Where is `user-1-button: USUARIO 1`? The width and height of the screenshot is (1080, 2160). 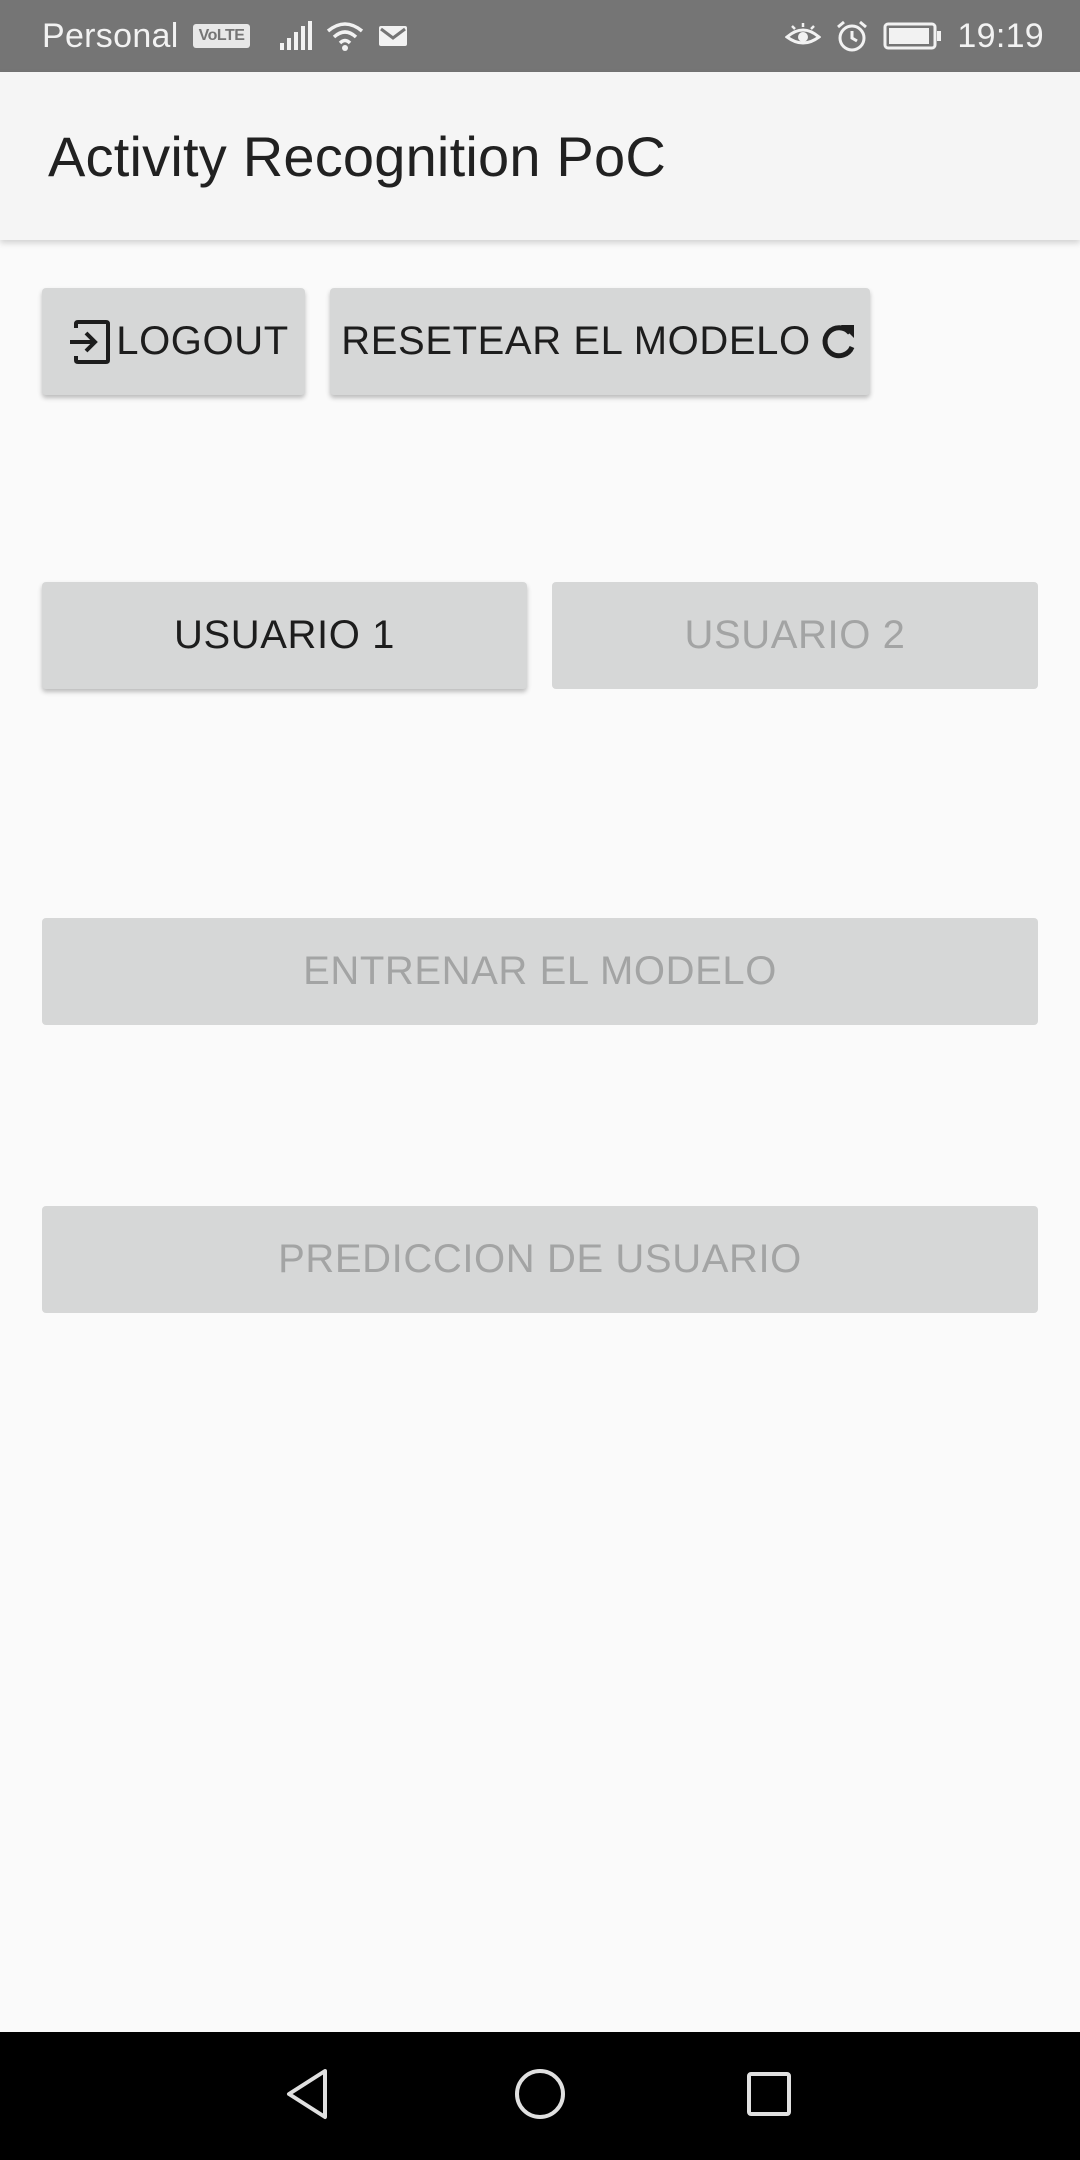
user-1-button: USUARIO 1 is located at coordinates (284, 635).